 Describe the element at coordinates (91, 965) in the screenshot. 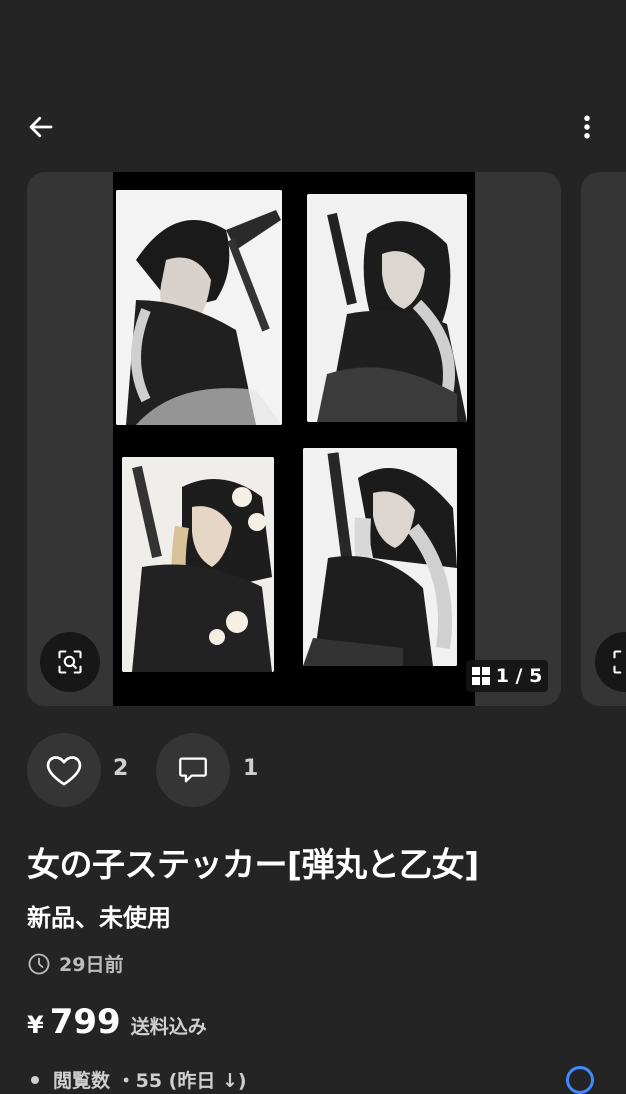

I see `posted-time-text: 29日前` at that location.